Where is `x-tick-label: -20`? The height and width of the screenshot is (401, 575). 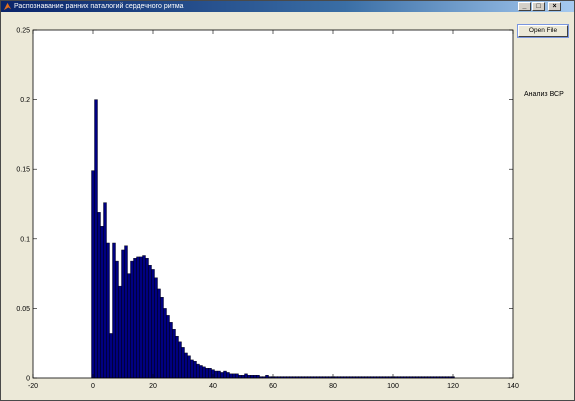 x-tick-label: -20 is located at coordinates (33, 386).